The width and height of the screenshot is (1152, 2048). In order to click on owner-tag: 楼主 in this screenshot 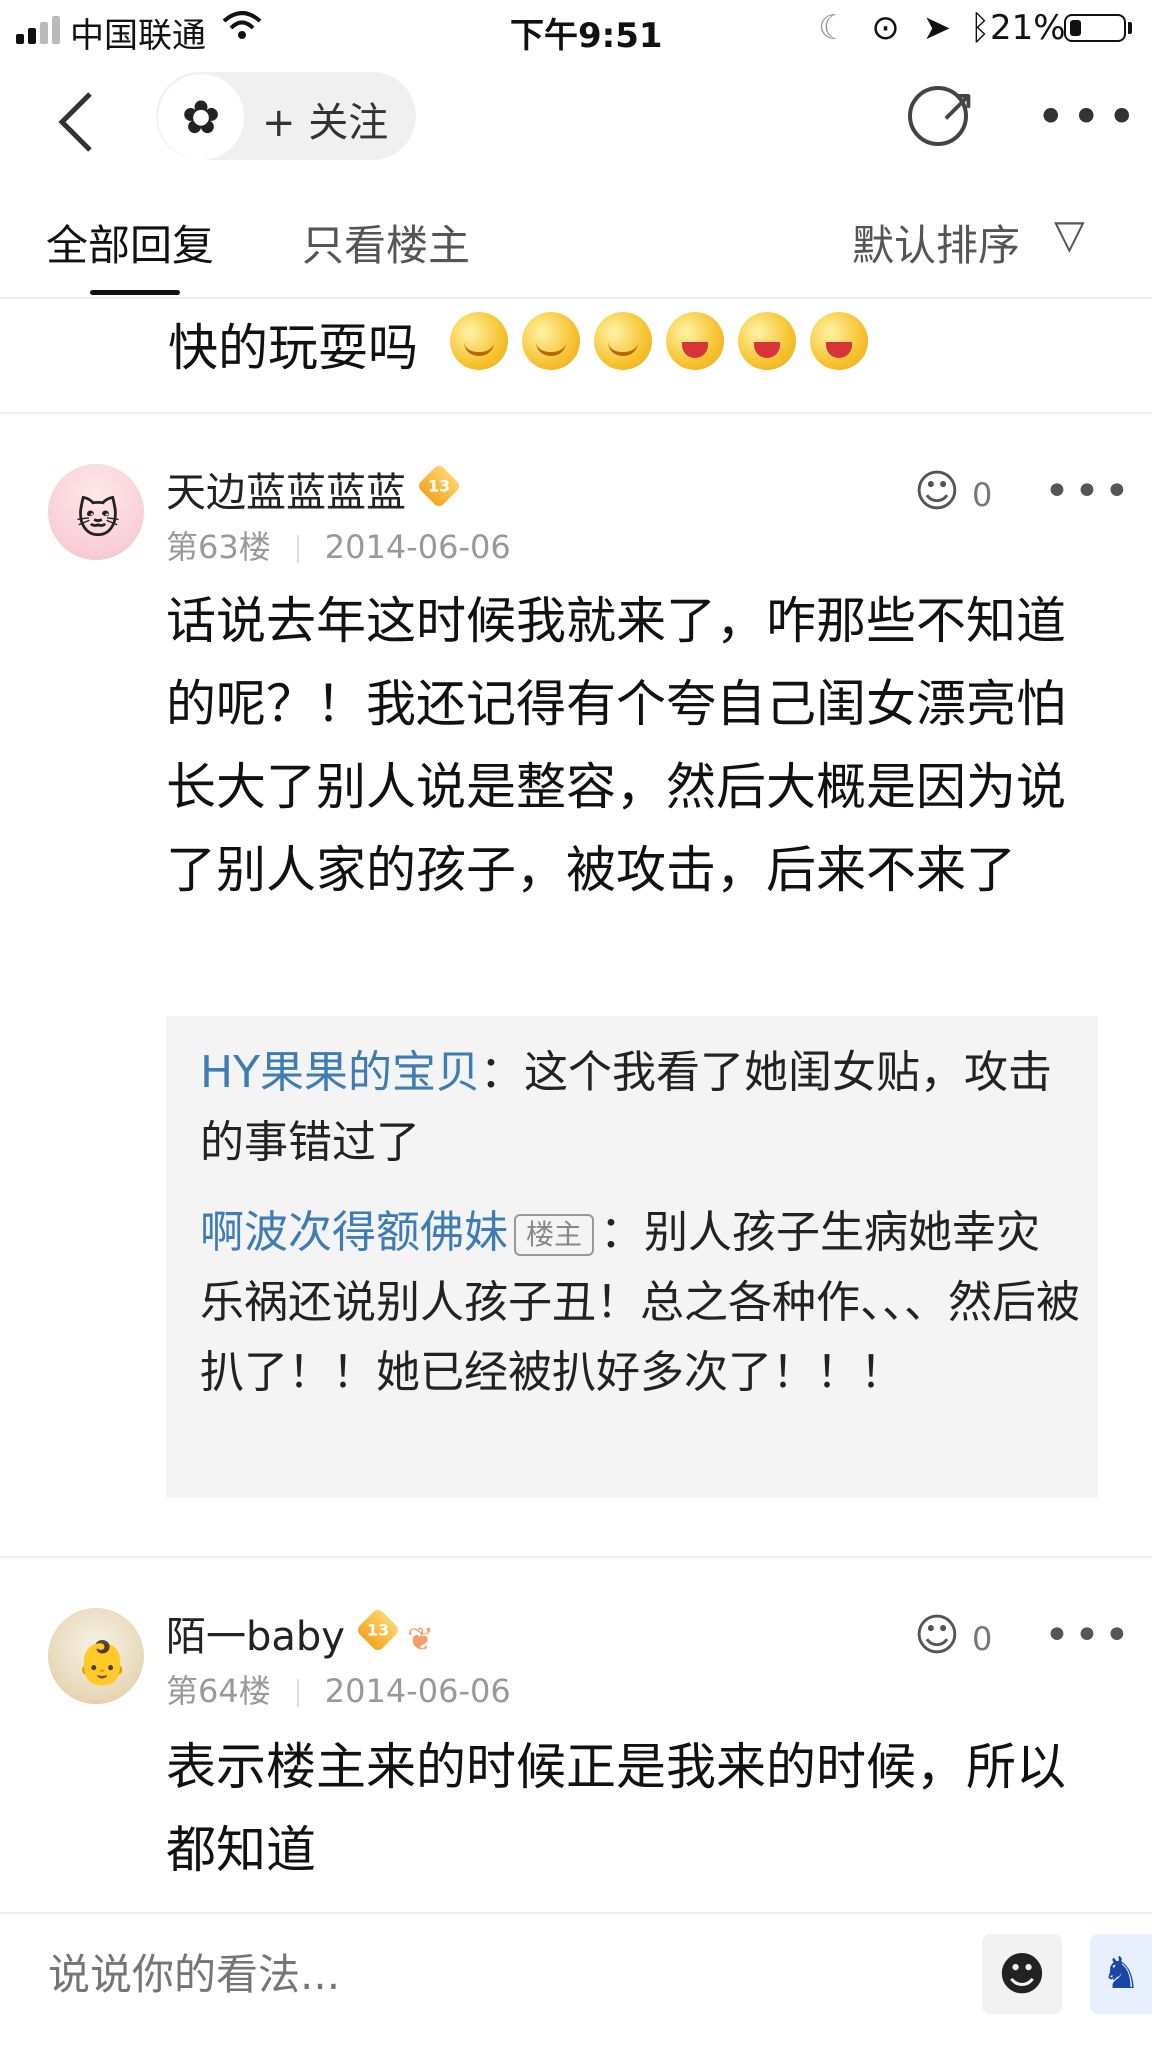, I will do `click(554, 1235)`.